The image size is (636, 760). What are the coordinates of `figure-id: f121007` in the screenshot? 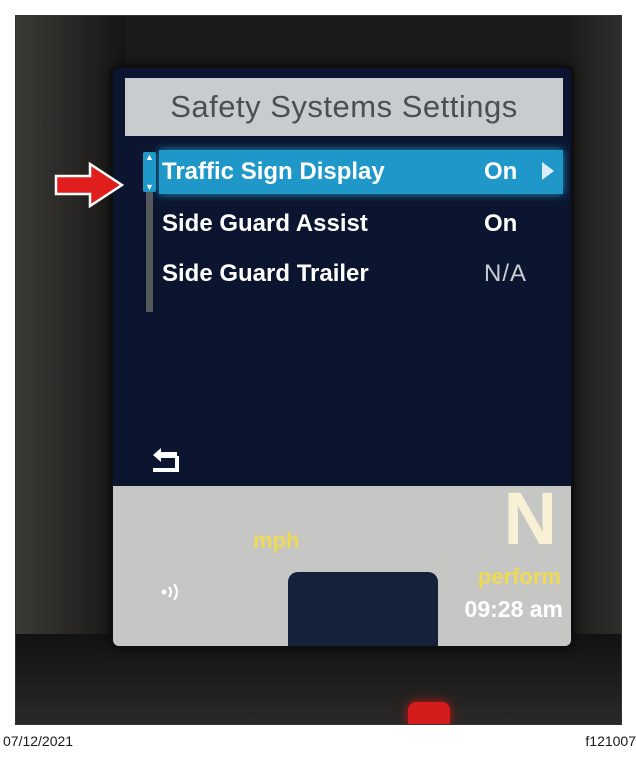 It's located at (610, 741).